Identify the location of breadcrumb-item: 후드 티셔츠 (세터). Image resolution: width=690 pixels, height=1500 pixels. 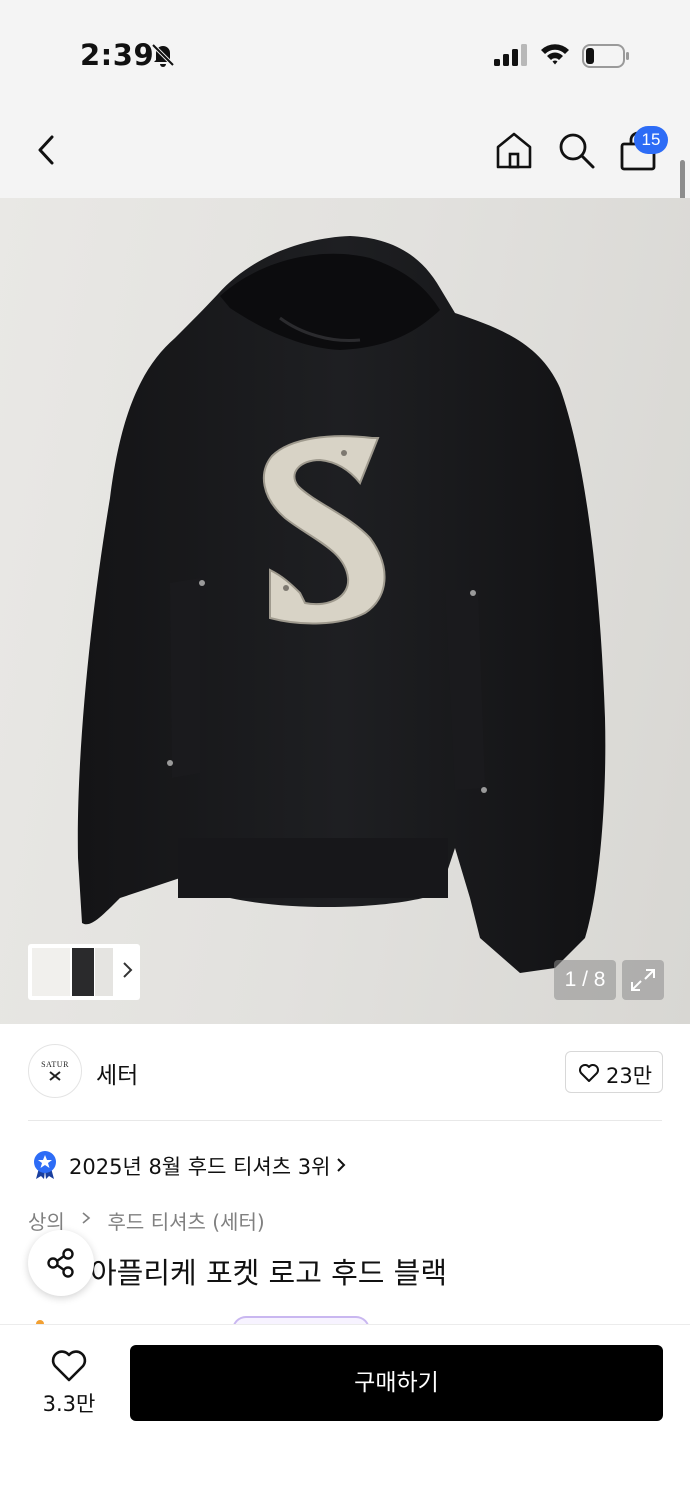
(186, 1220).